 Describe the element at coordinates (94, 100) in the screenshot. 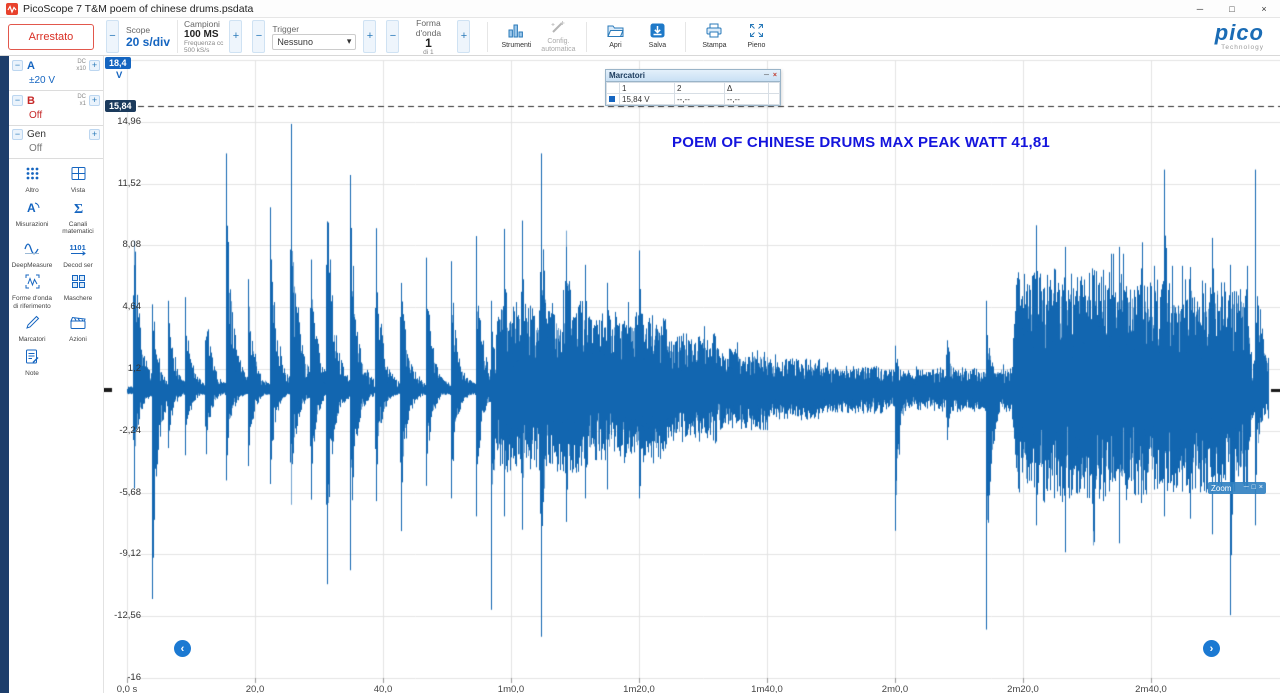

I see `channel-b-increase-button: +` at that location.